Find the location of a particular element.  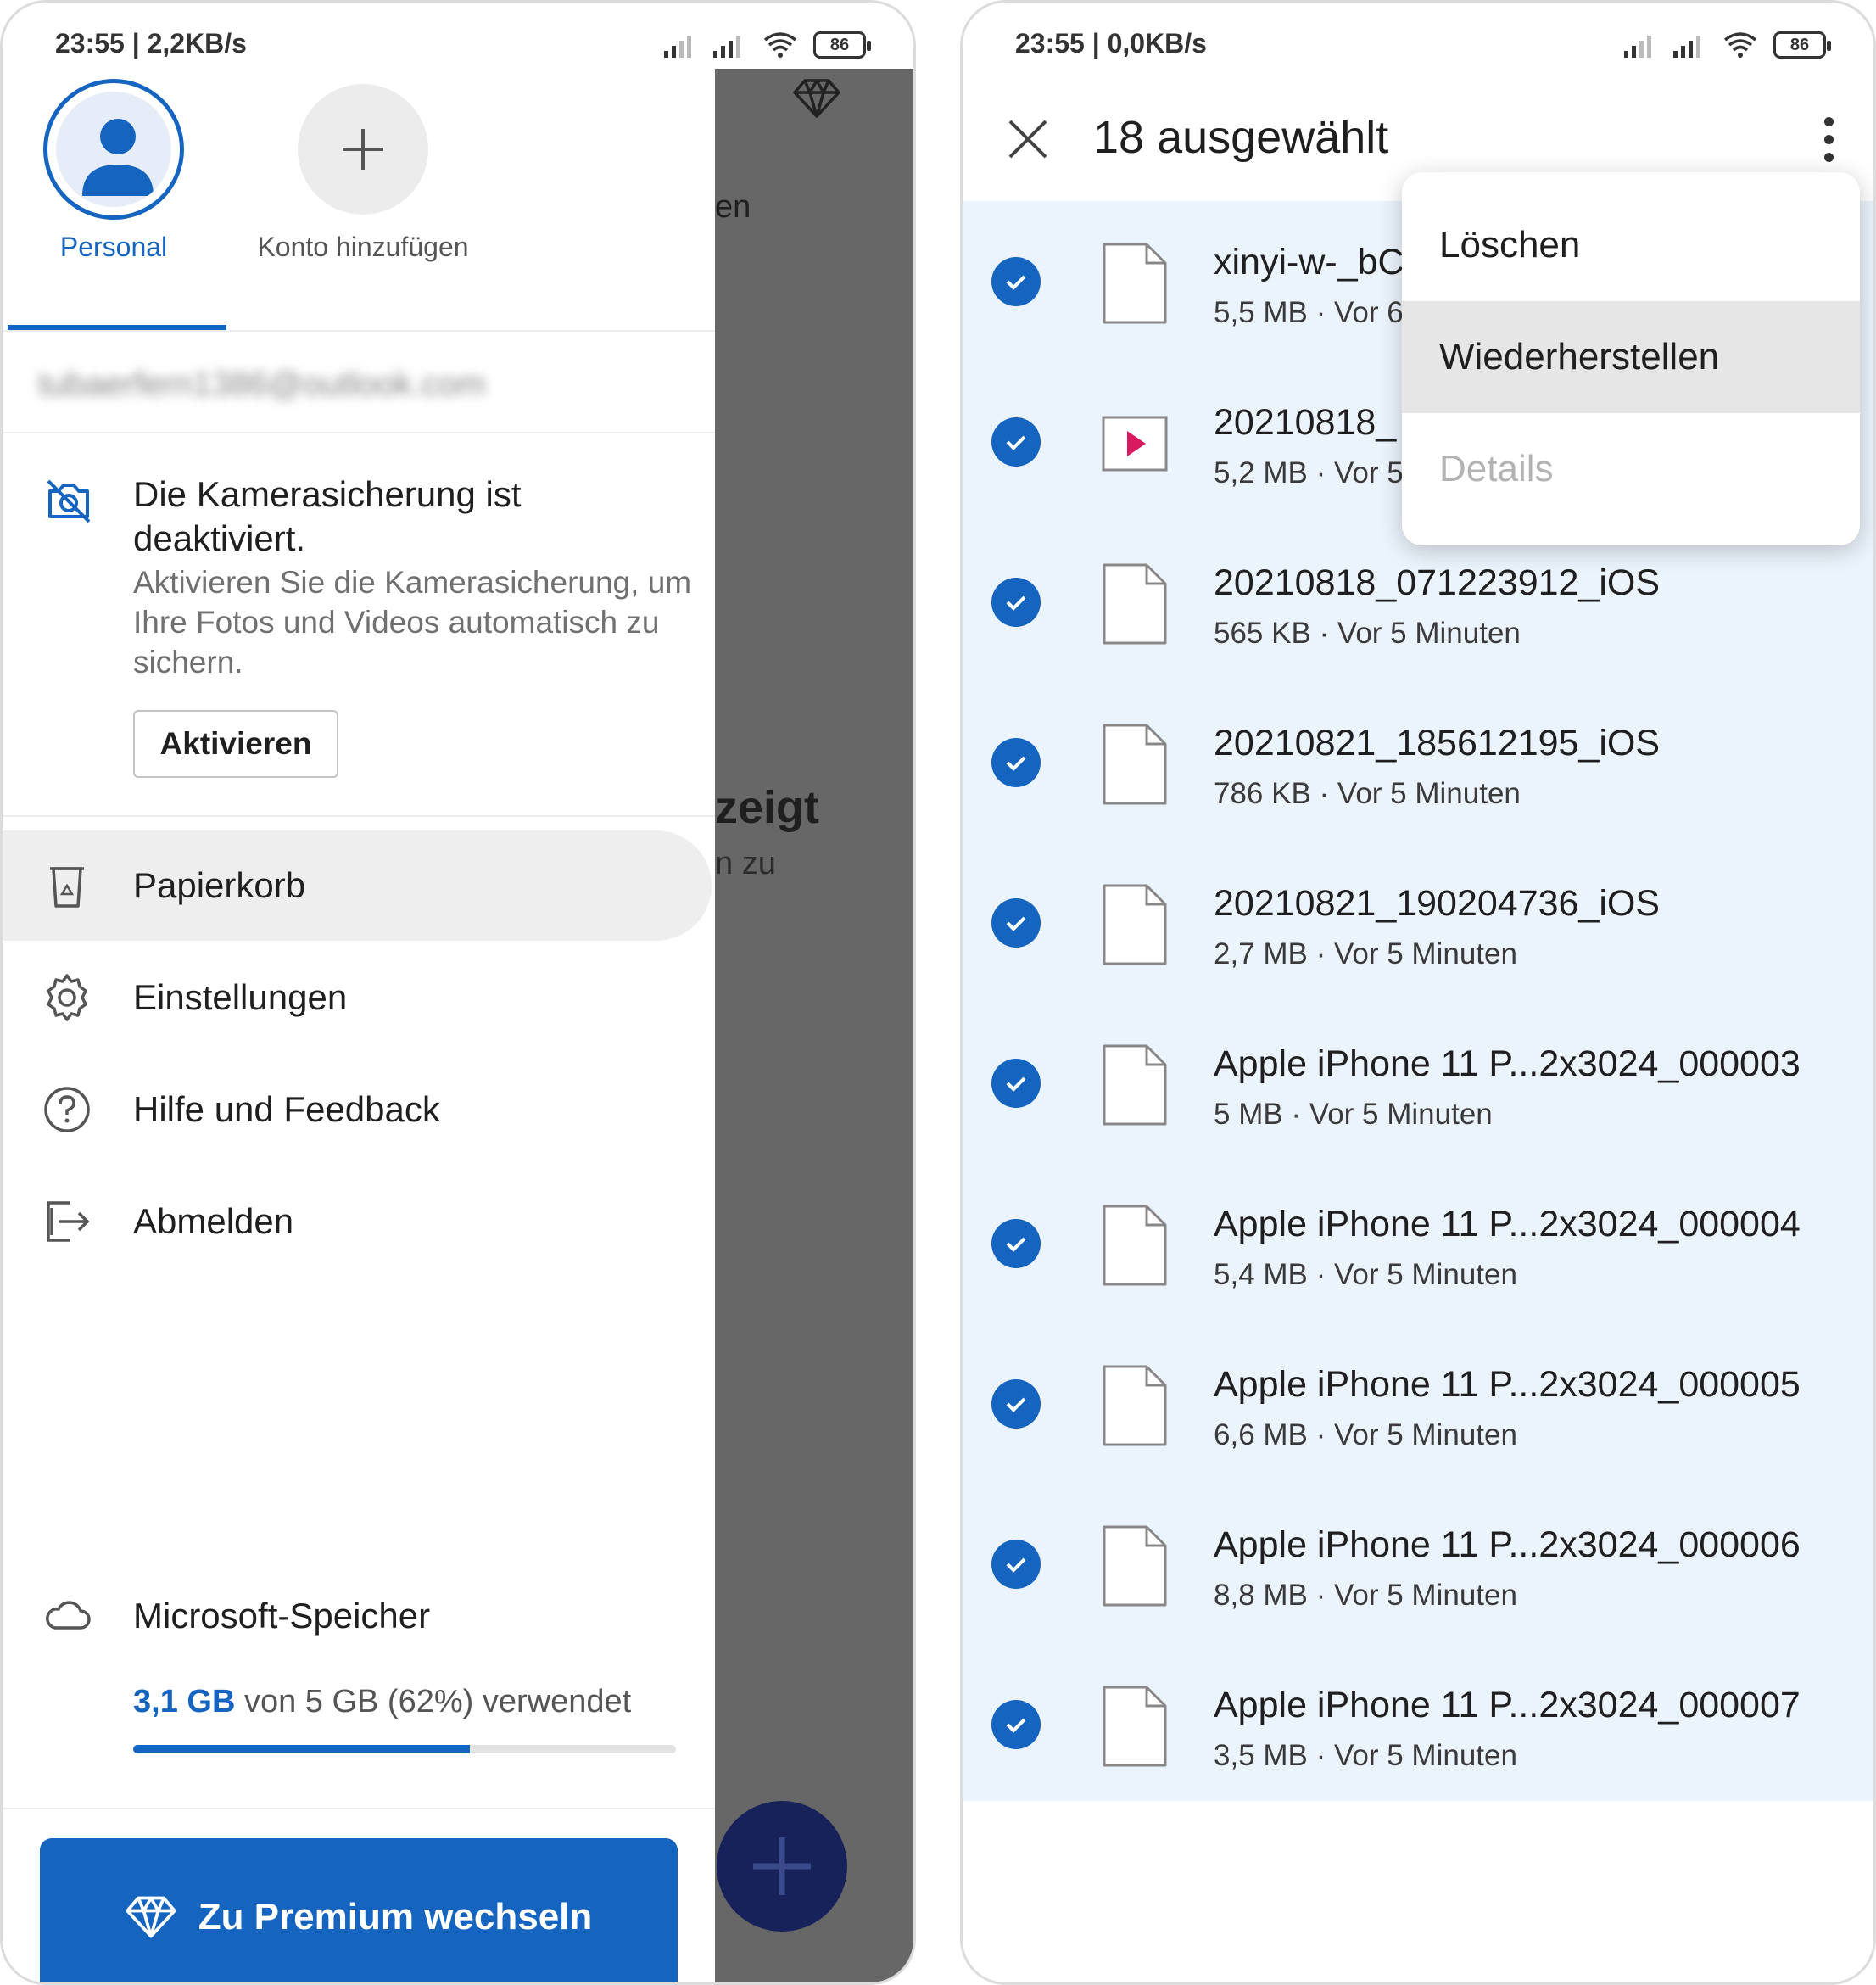

add-account-button: Konto hinzufügen is located at coordinates (363, 171).